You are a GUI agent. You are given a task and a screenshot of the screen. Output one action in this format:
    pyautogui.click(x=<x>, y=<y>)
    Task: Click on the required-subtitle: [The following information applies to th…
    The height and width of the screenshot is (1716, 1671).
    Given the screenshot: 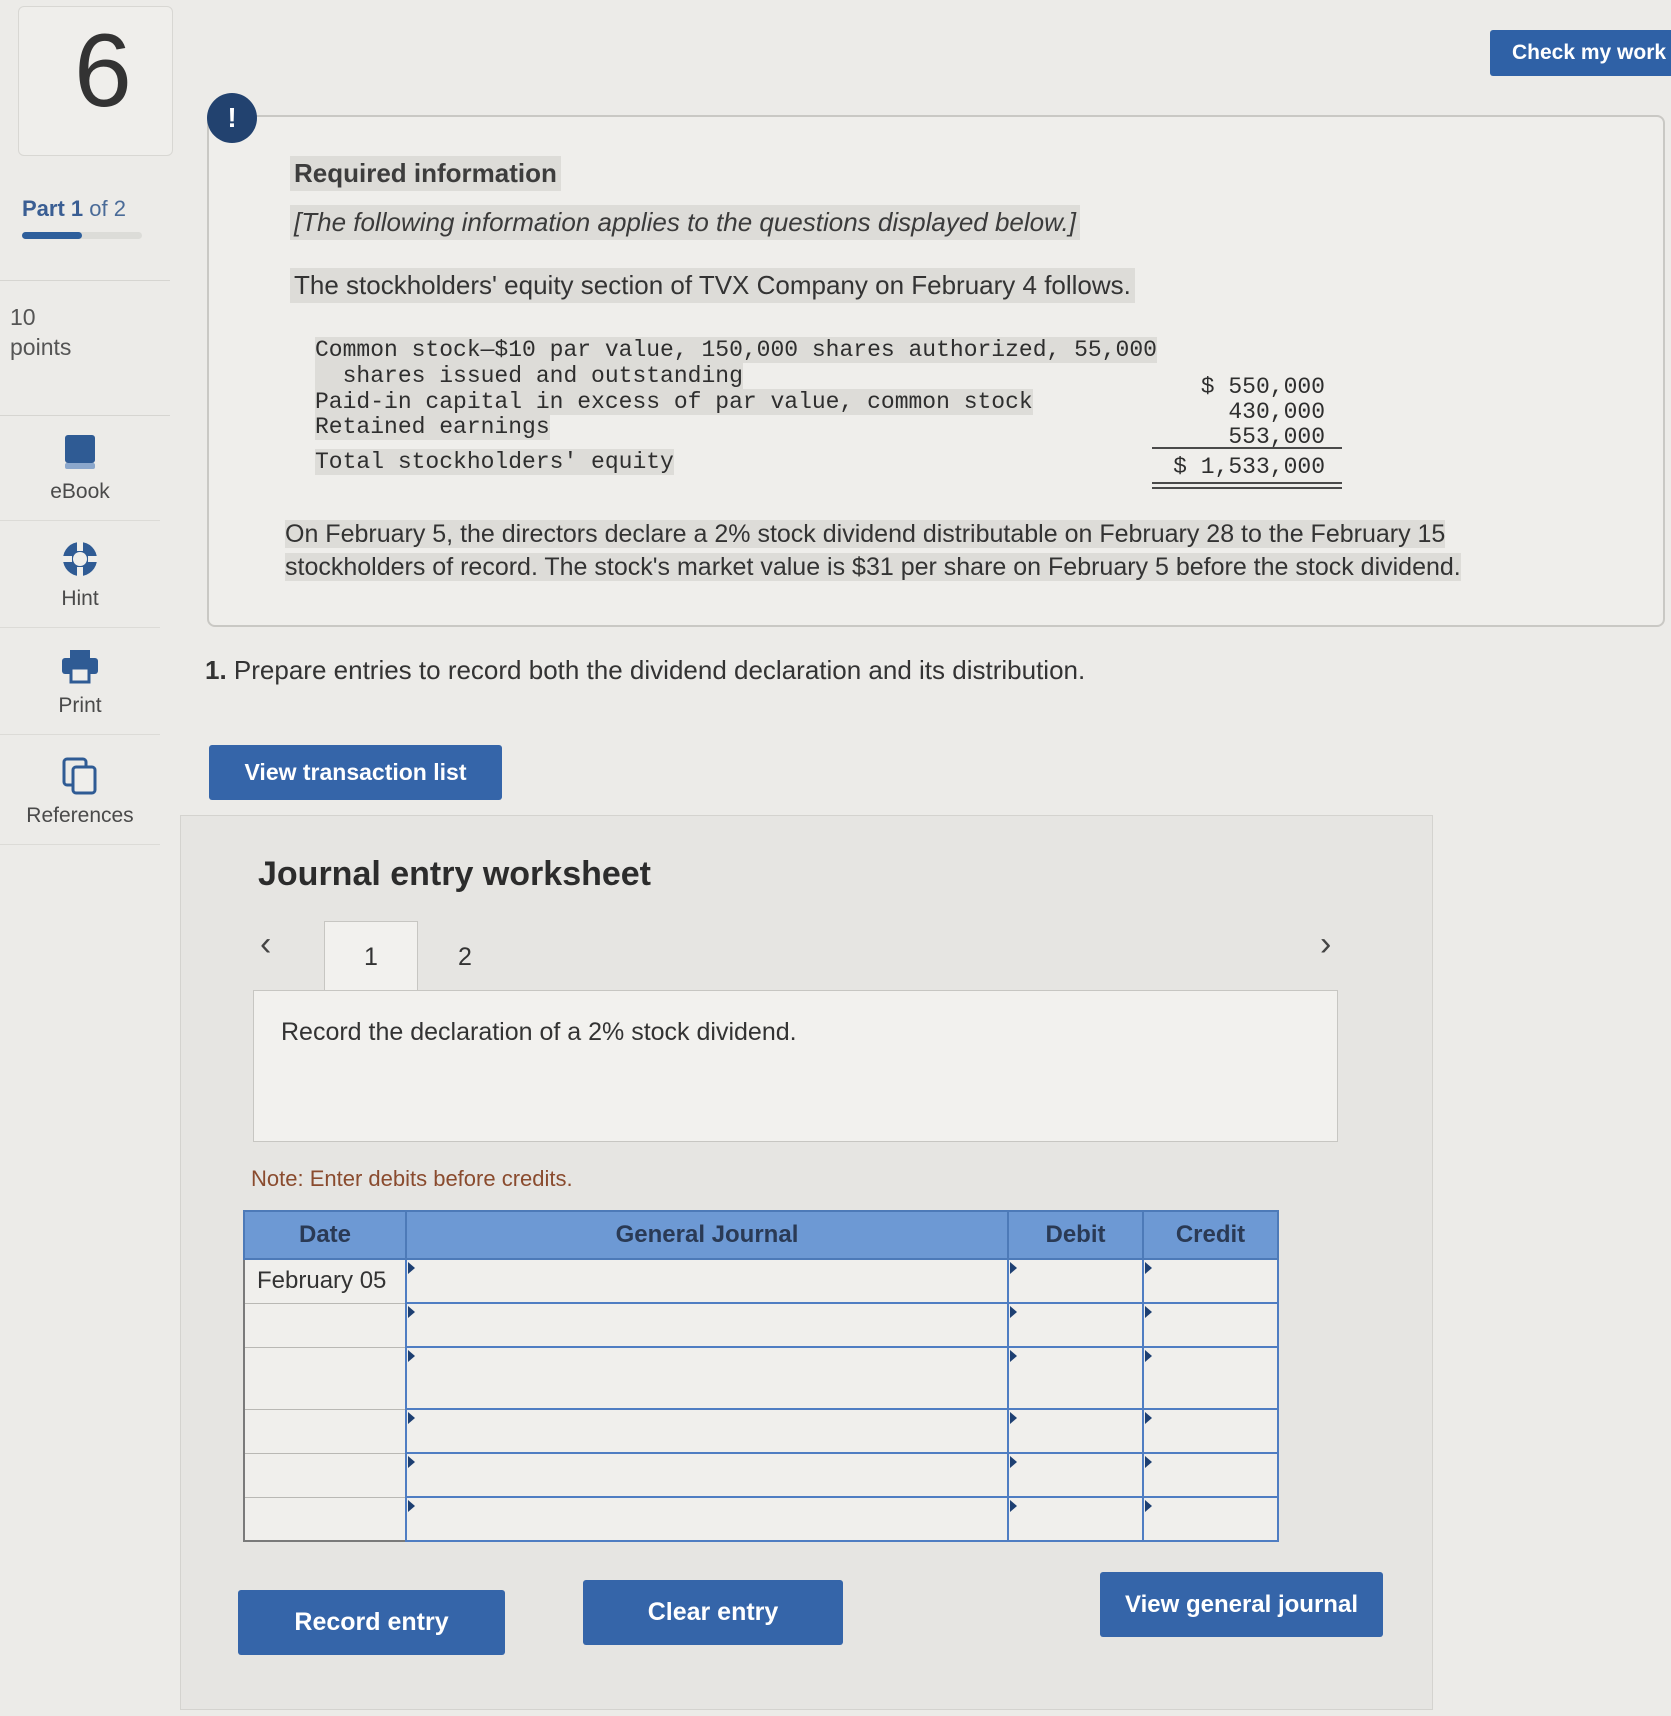 What is the action you would take?
    pyautogui.click(x=685, y=222)
    